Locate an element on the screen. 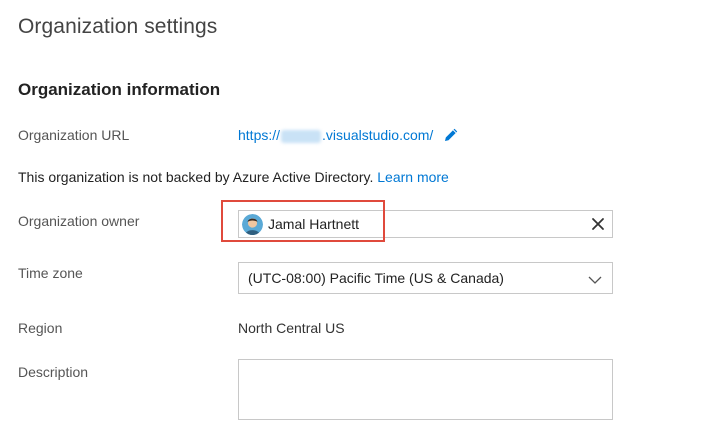 This screenshot has height=443, width=701. region-label: Region is located at coordinates (40, 328).